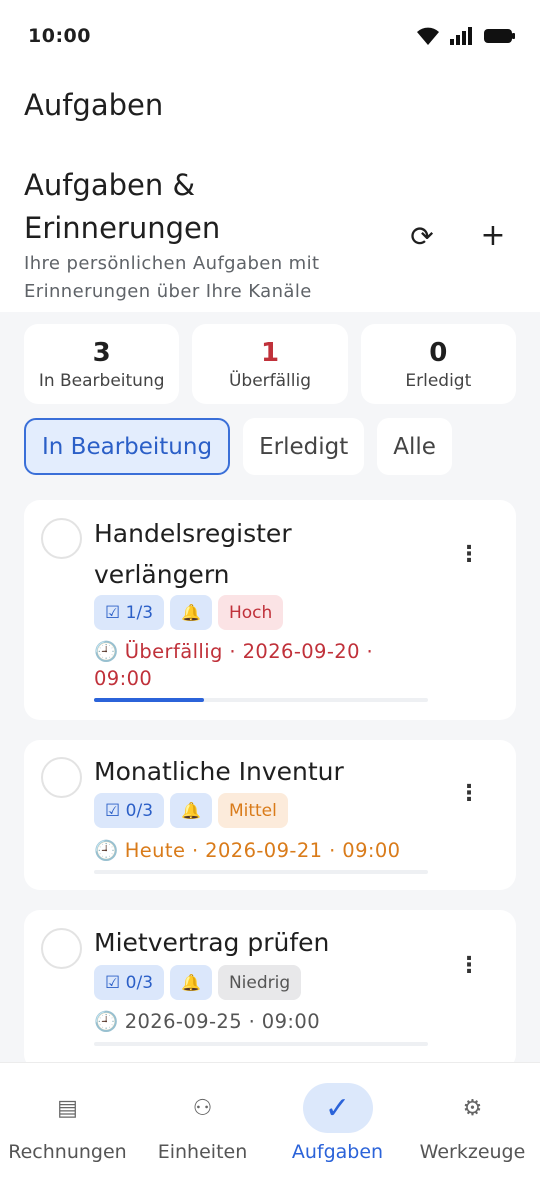  I want to click on task-badges: ☑ 1/3 🔔 Hoch, so click(189, 612).